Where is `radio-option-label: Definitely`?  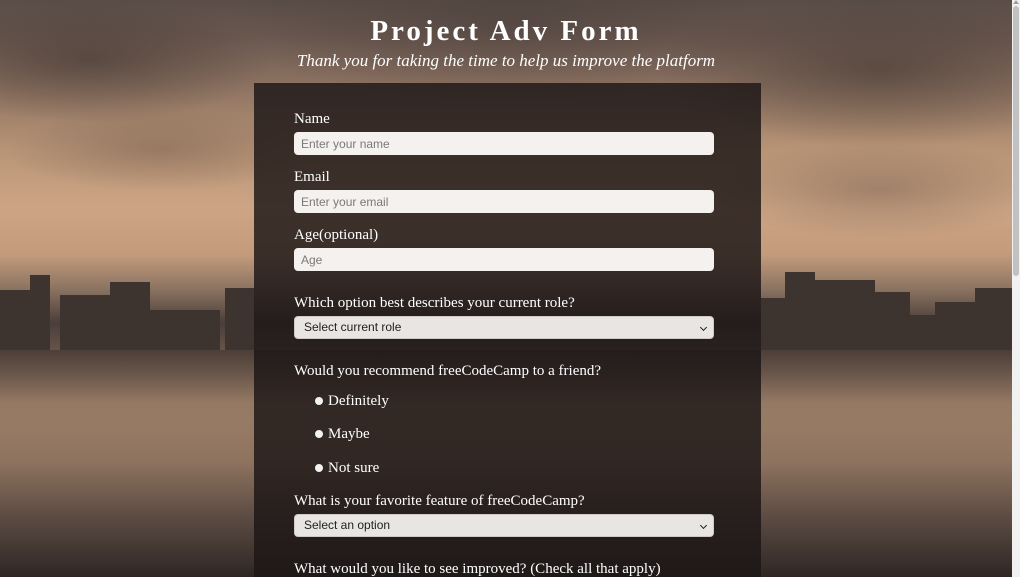
radio-option-label: Definitely is located at coordinates (358, 401).